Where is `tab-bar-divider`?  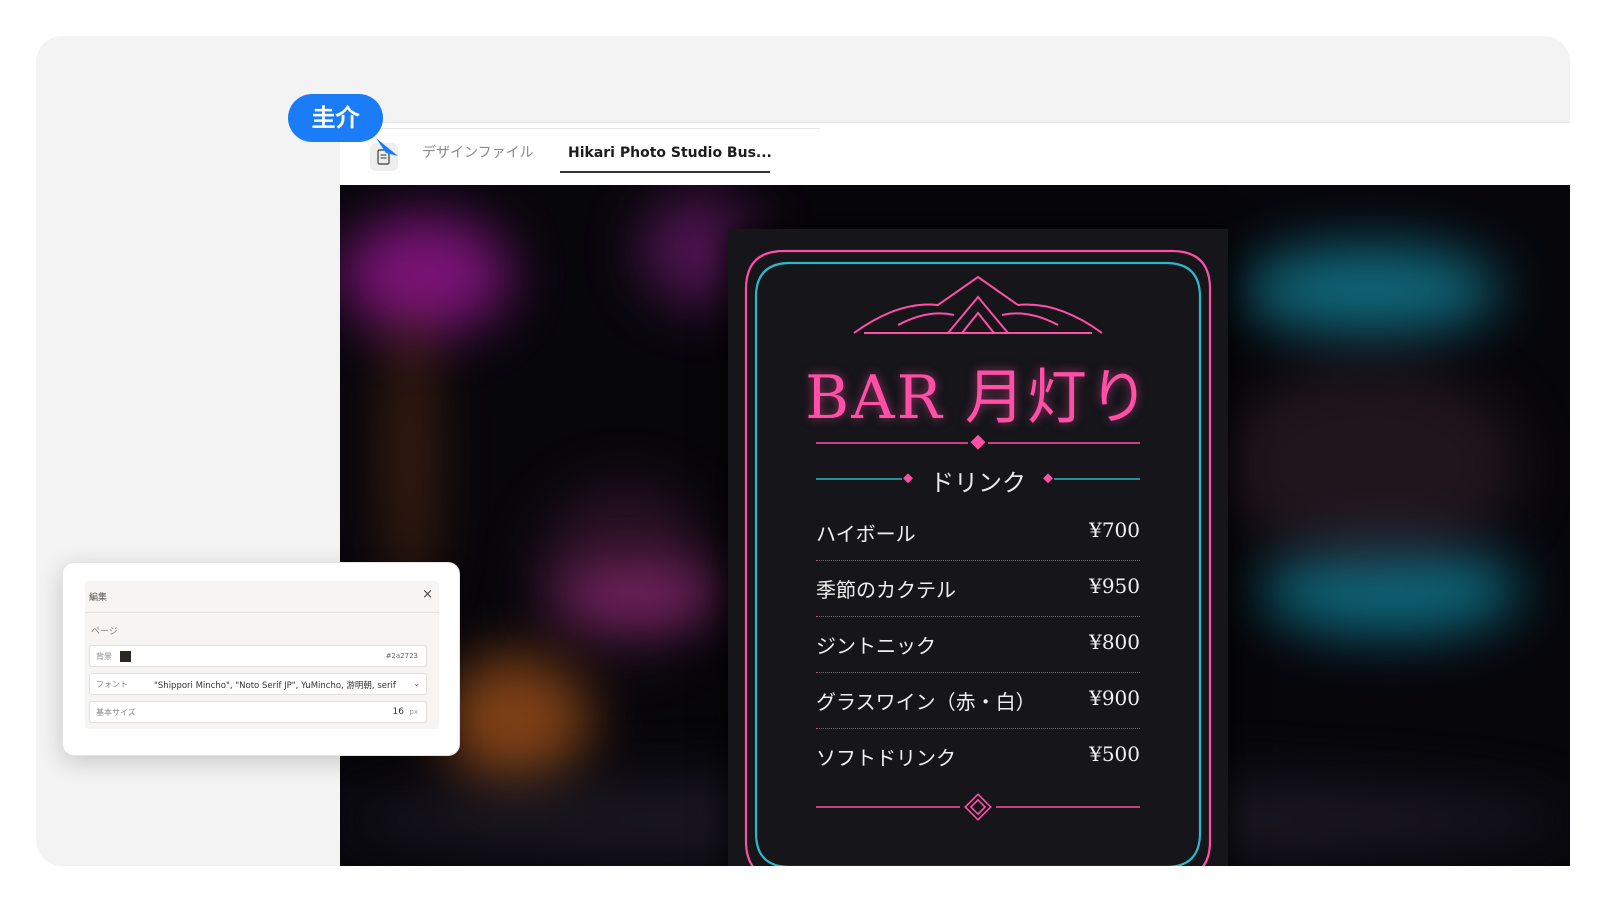
tab-bar-divider is located at coordinates (590, 128).